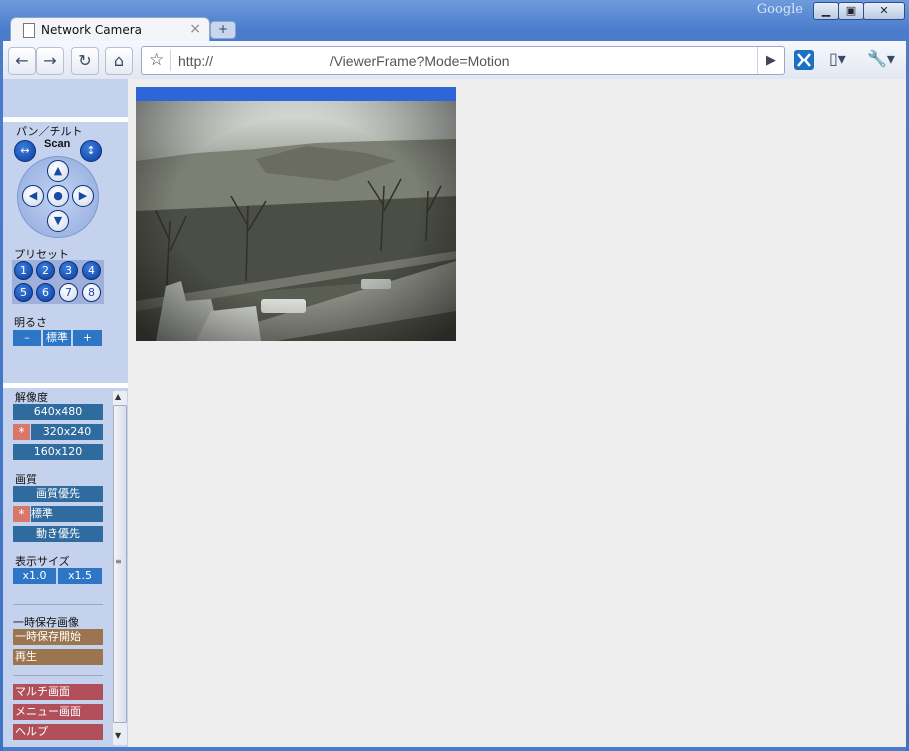  What do you see at coordinates (58, 412) in the screenshot?
I see `resolution-640-button: 640x480` at bounding box center [58, 412].